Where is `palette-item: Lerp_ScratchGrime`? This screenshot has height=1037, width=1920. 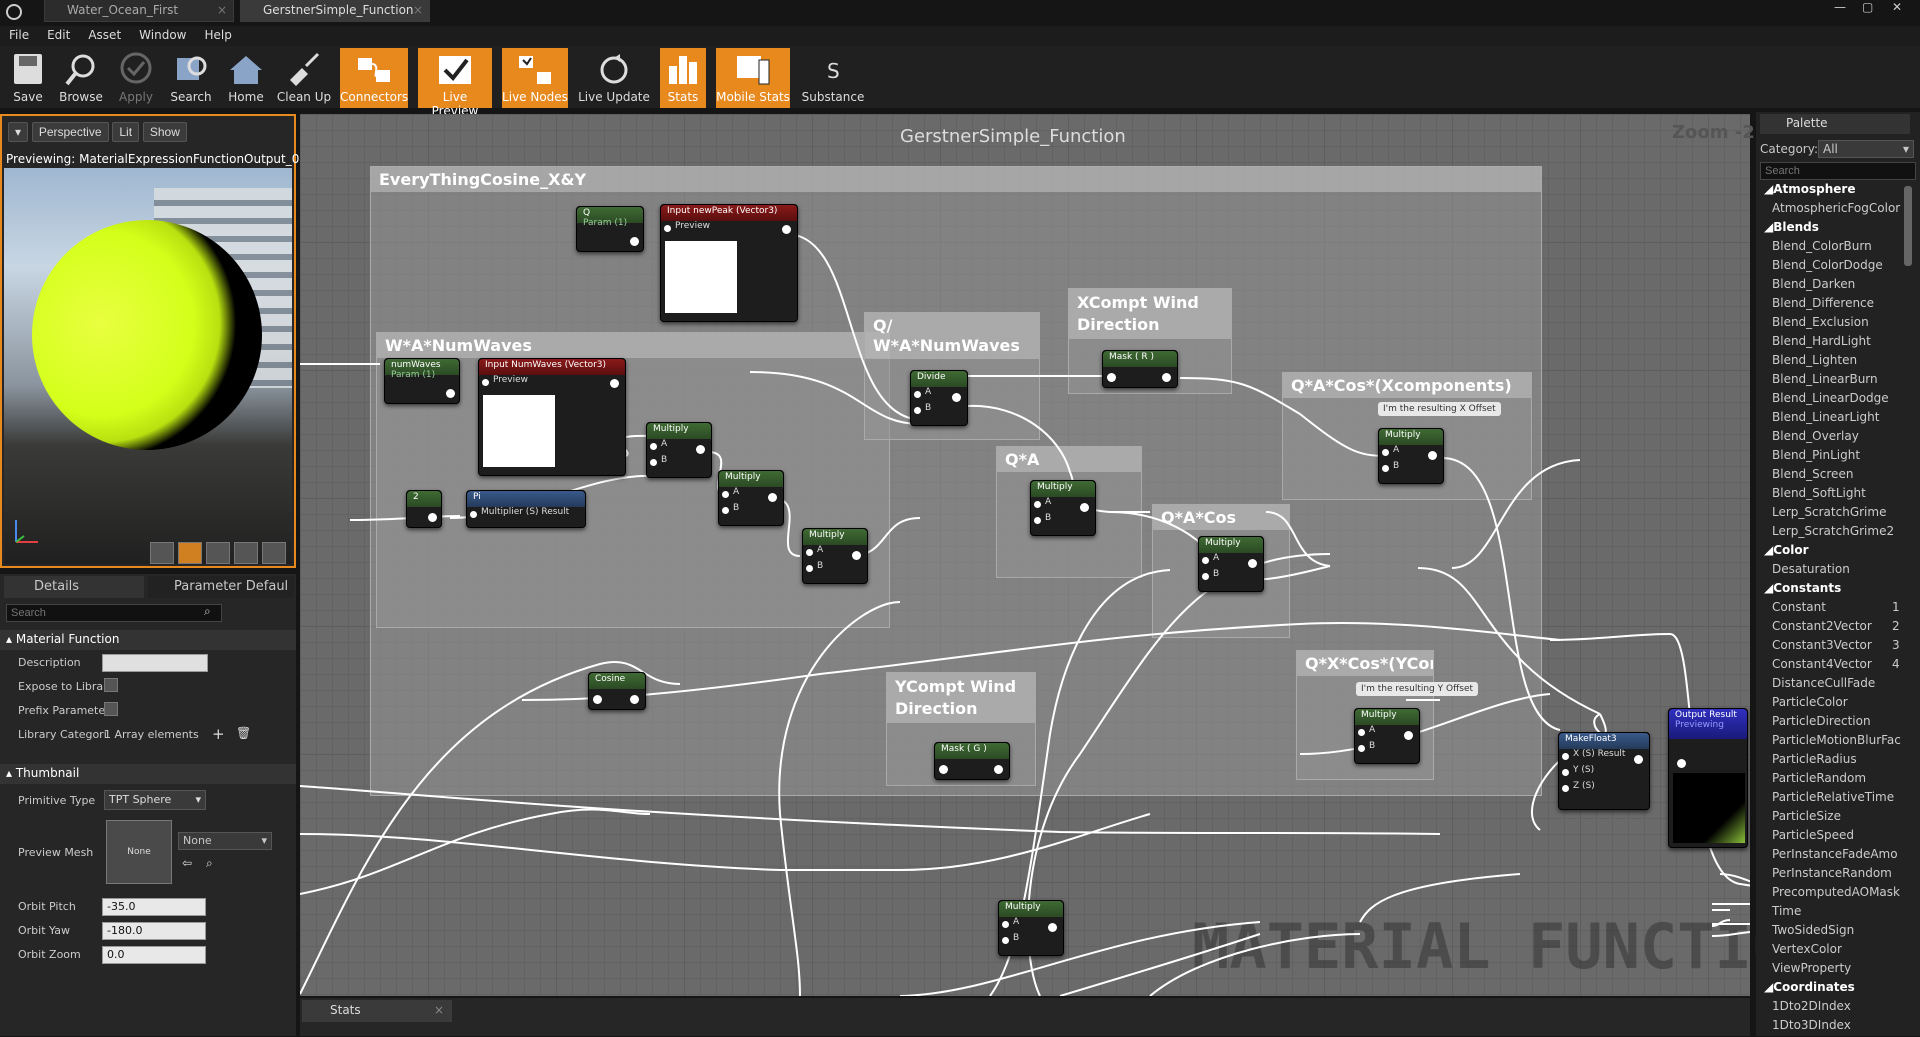
palette-item: Lerp_ScratchGrime is located at coordinates (1829, 514).